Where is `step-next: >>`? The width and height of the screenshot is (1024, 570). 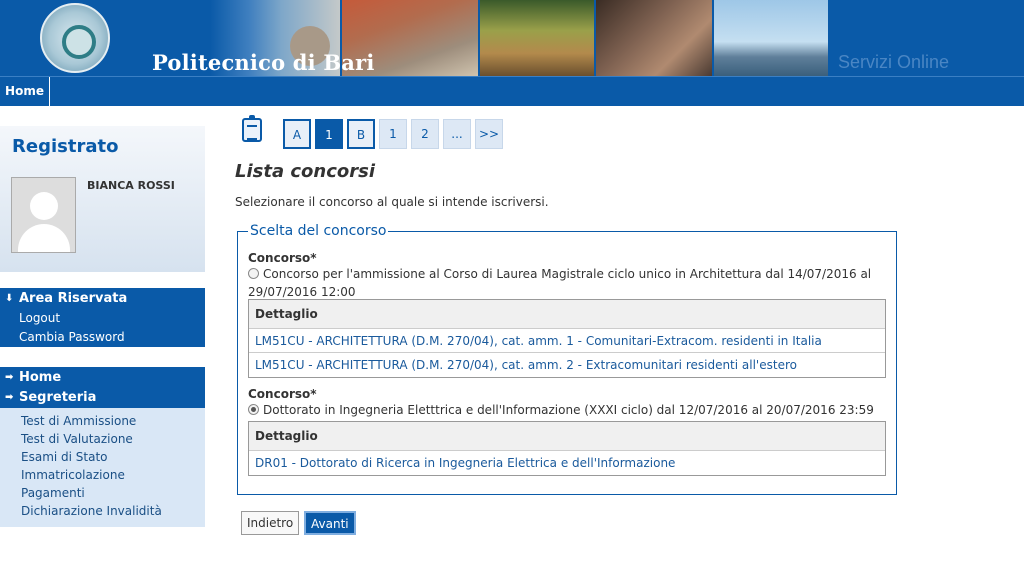 step-next: >> is located at coordinates (489, 134).